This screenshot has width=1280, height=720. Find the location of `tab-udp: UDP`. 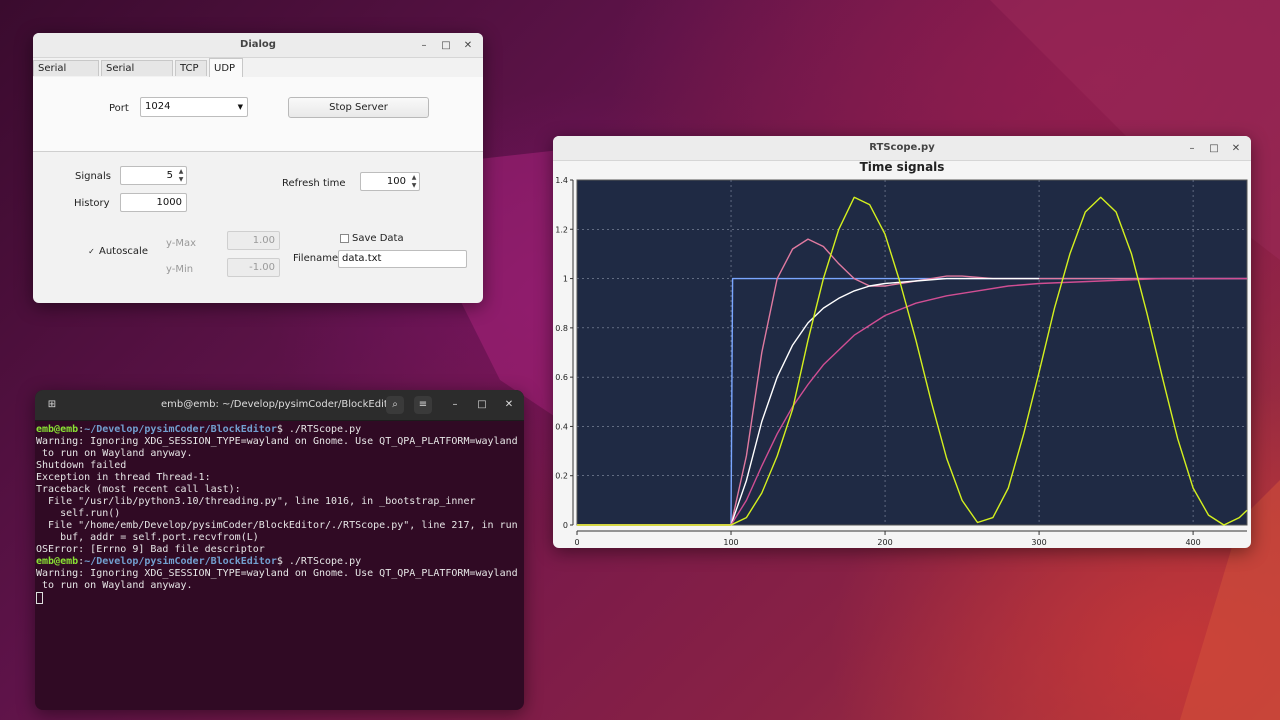

tab-udp: UDP is located at coordinates (226, 68).